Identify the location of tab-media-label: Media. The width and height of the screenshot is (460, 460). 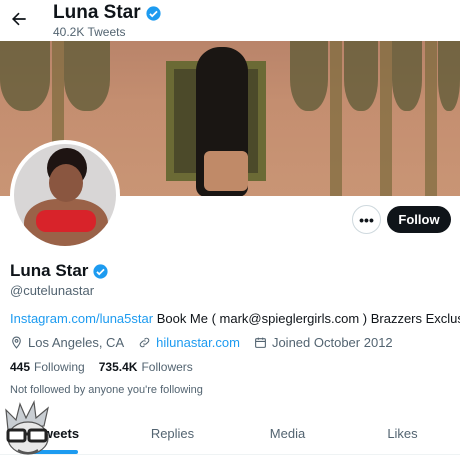
(287, 433).